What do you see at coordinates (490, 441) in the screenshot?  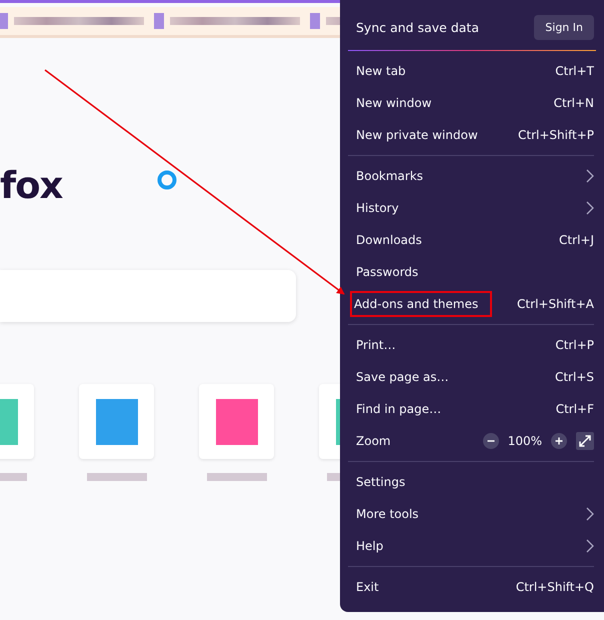 I see `zoom-out-button` at bounding box center [490, 441].